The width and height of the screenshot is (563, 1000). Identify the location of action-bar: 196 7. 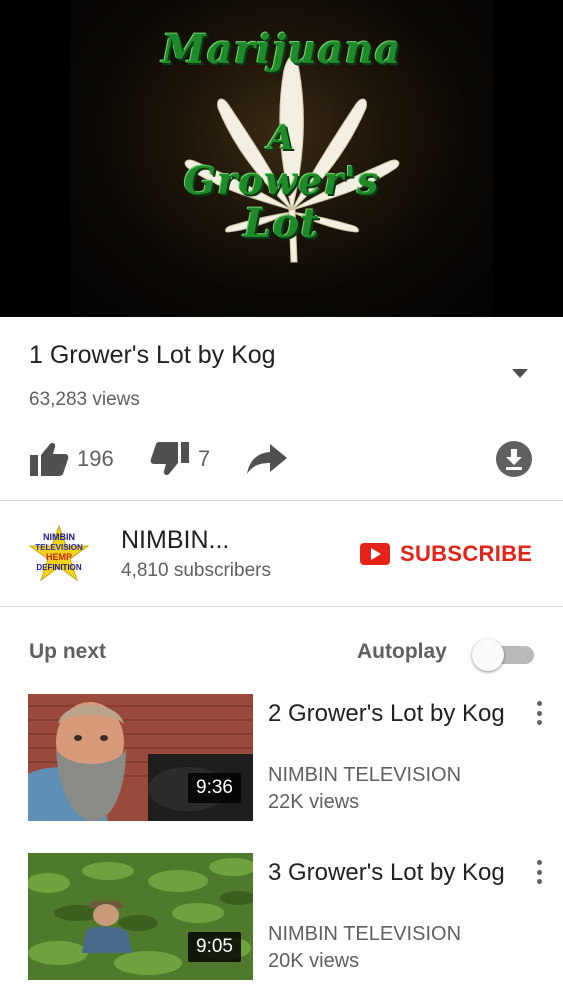
(281, 459).